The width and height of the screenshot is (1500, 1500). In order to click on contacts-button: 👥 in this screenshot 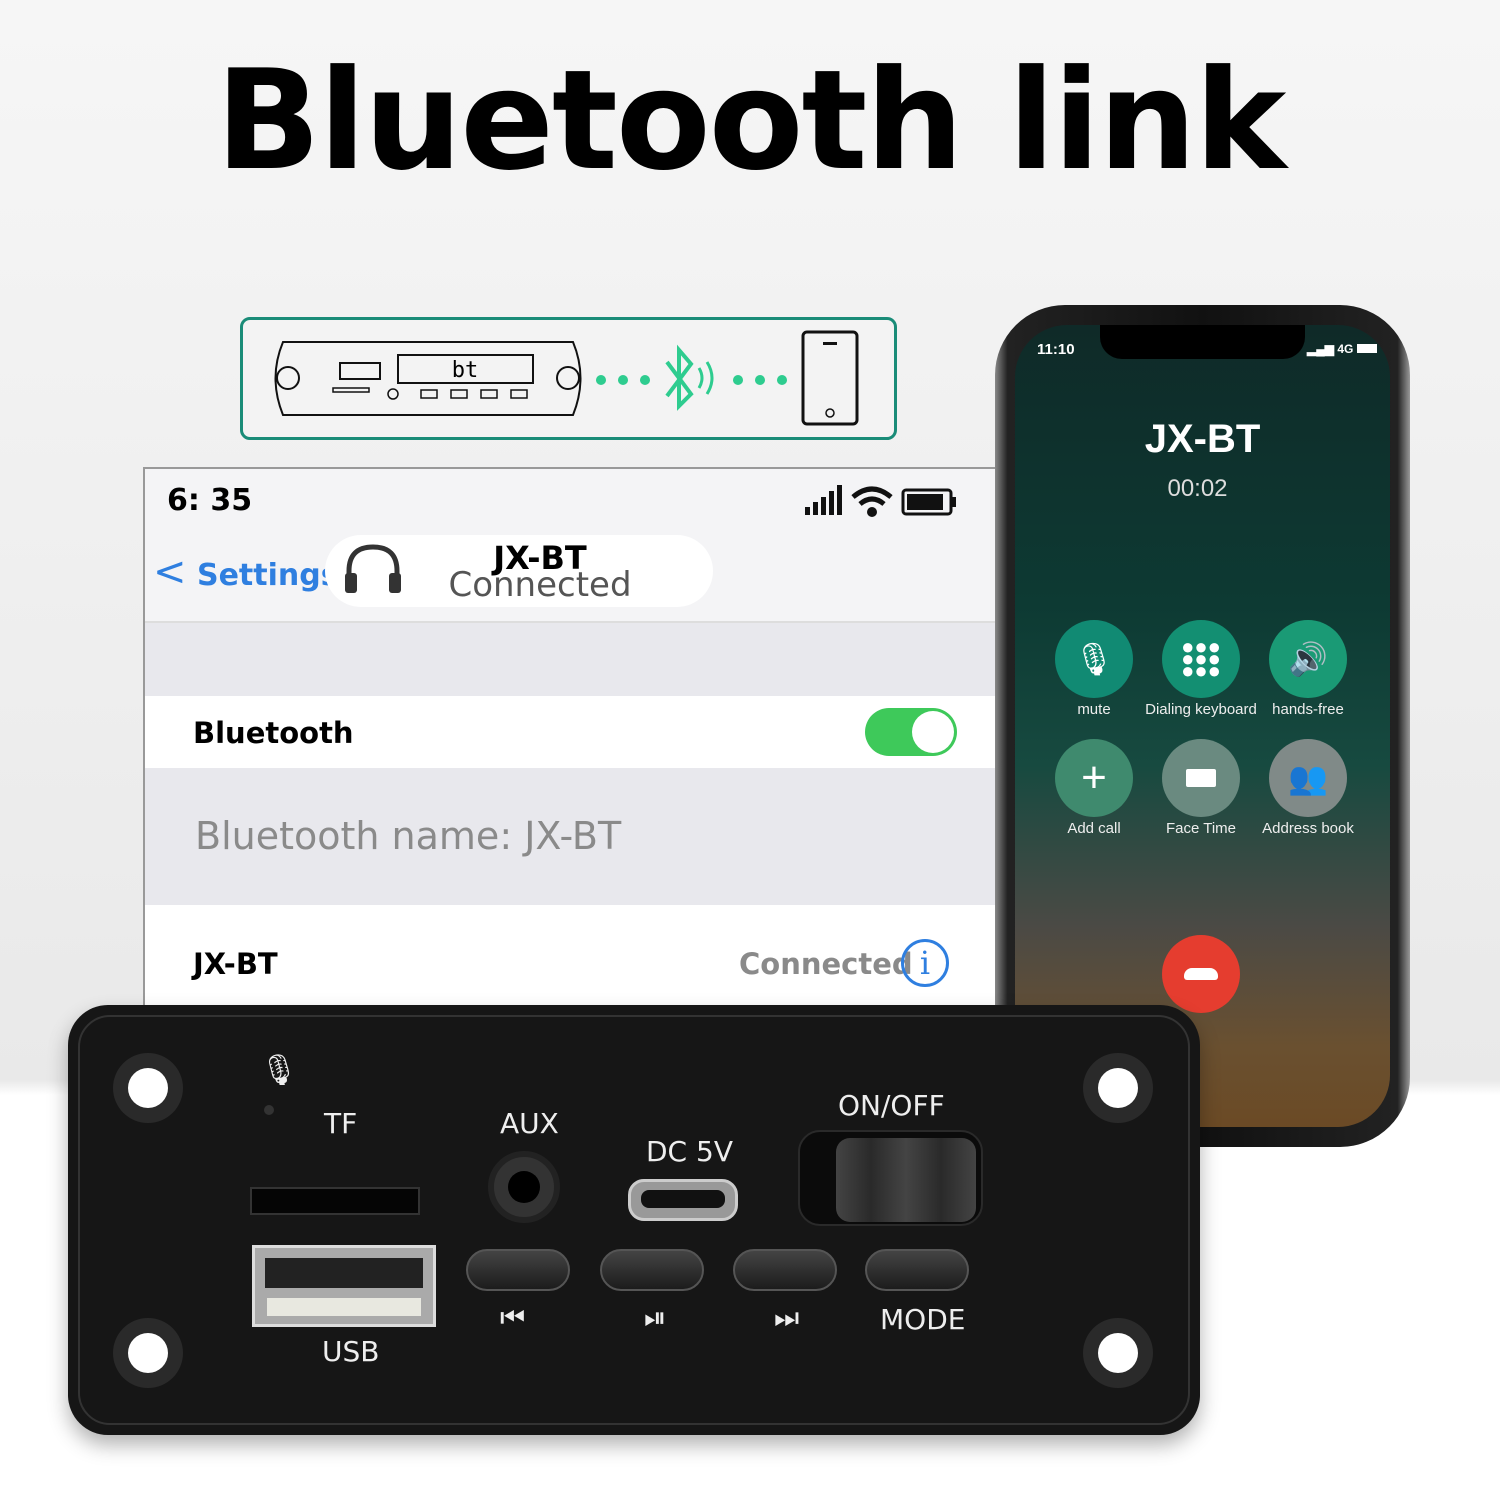, I will do `click(1308, 778)`.